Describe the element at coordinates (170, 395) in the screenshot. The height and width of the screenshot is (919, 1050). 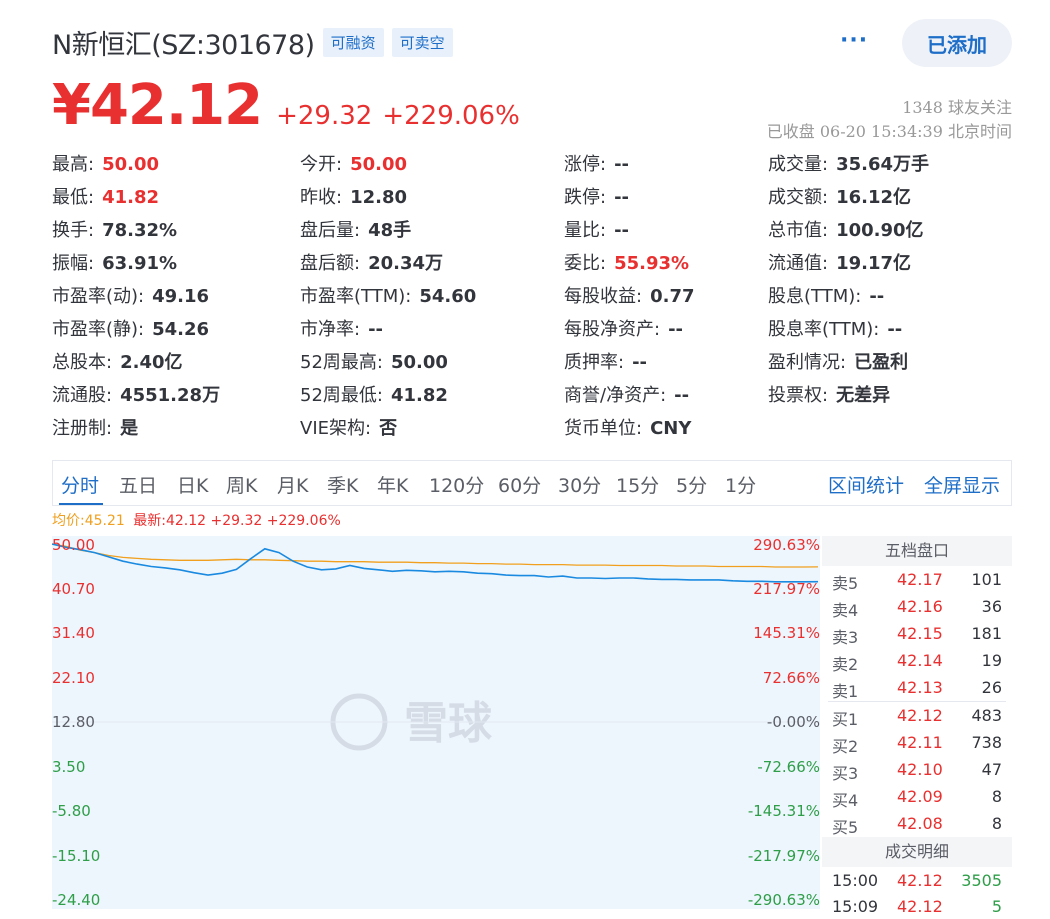
I see `quote-value: 4551.28万` at that location.